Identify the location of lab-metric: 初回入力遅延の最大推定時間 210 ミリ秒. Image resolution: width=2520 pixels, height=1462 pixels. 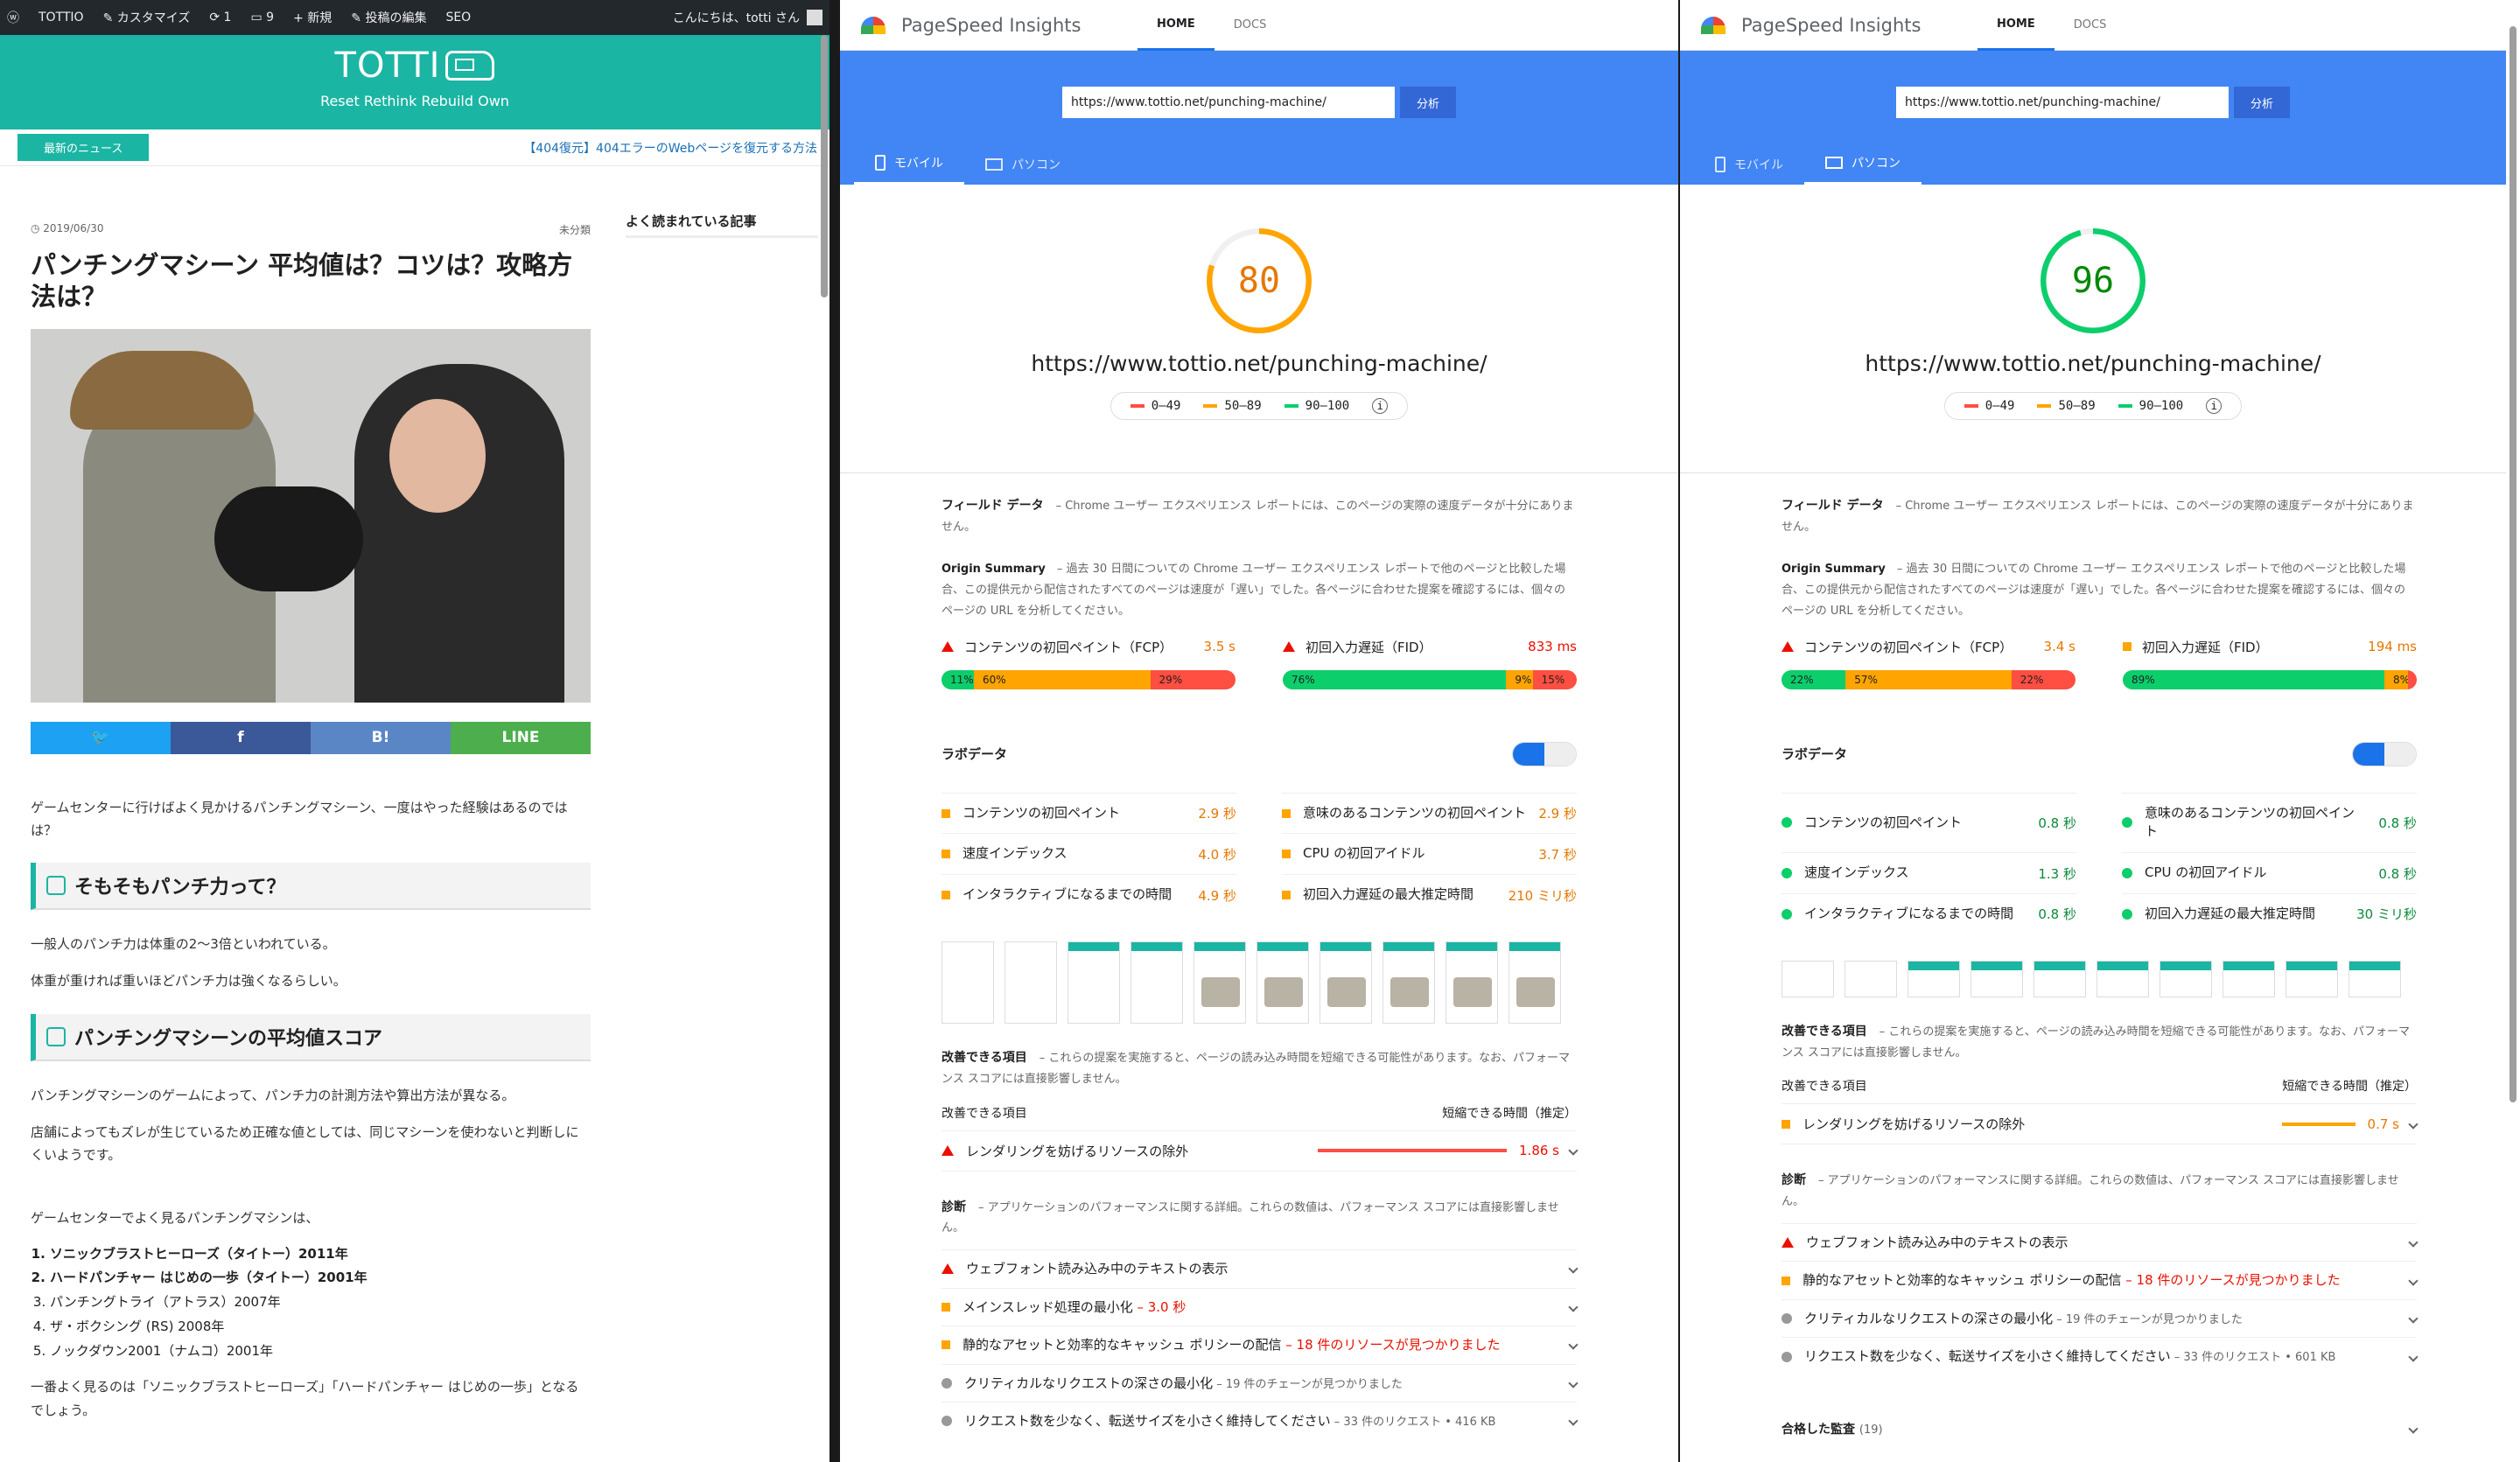
(1429, 895).